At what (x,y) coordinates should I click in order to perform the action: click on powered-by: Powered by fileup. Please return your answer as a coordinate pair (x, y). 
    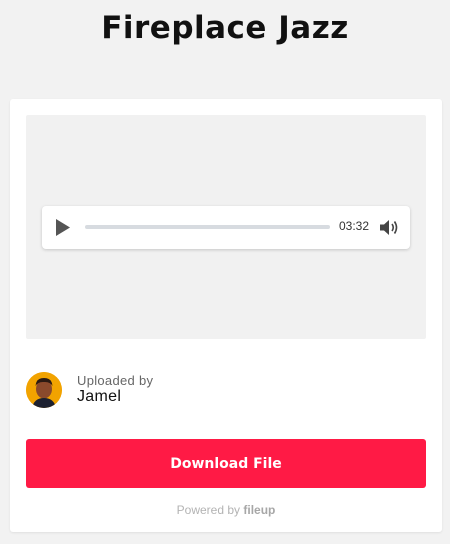
    Looking at the image, I should click on (226, 510).